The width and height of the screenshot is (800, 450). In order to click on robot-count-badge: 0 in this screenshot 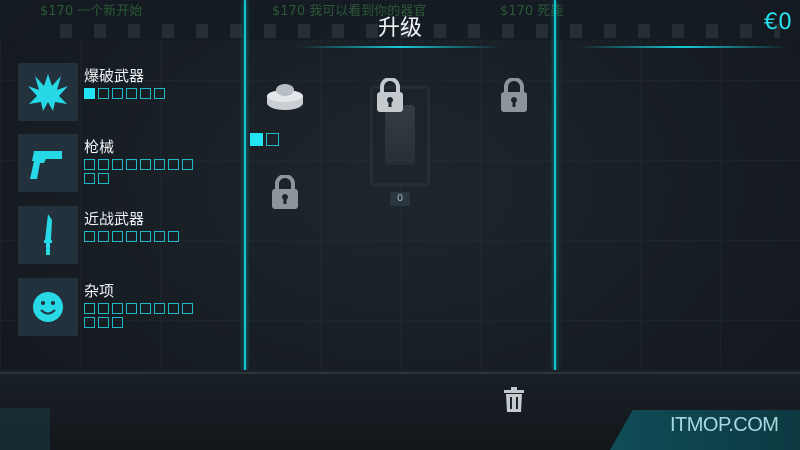, I will do `click(400, 199)`.